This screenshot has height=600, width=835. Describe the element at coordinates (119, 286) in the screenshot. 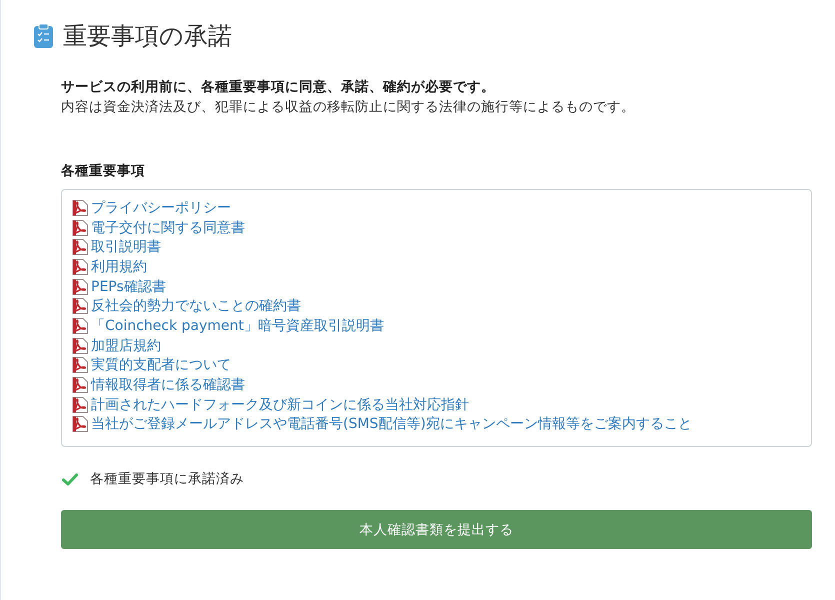

I see `document-link: PEPs確認書` at that location.